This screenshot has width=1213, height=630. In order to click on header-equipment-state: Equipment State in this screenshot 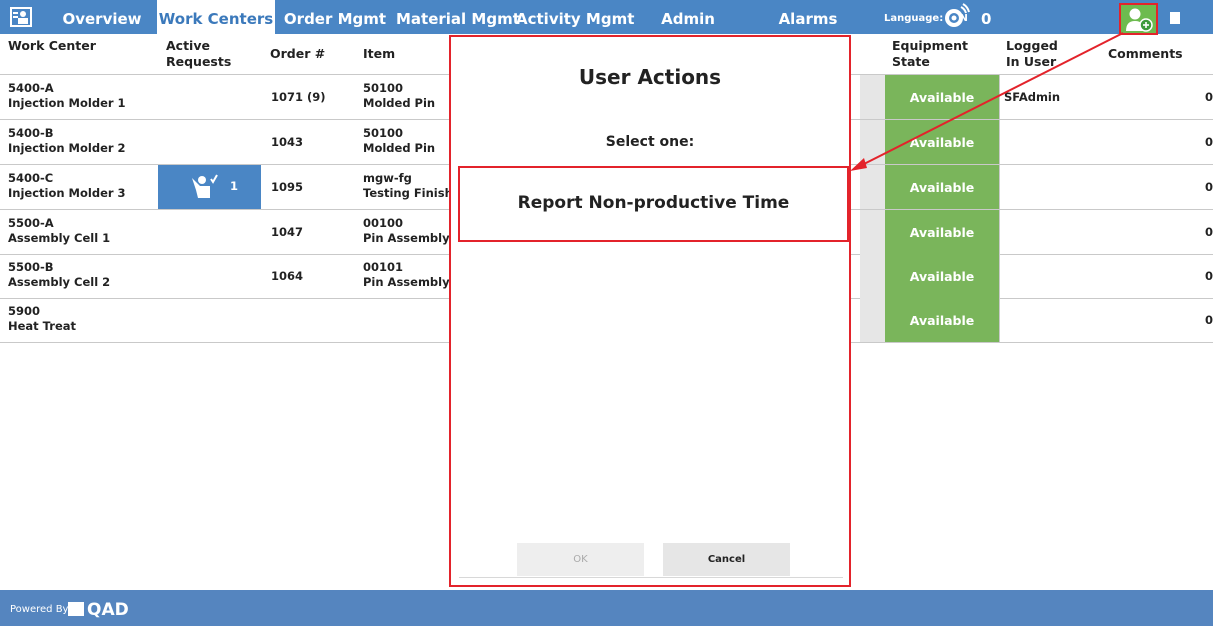, I will do `click(930, 53)`.